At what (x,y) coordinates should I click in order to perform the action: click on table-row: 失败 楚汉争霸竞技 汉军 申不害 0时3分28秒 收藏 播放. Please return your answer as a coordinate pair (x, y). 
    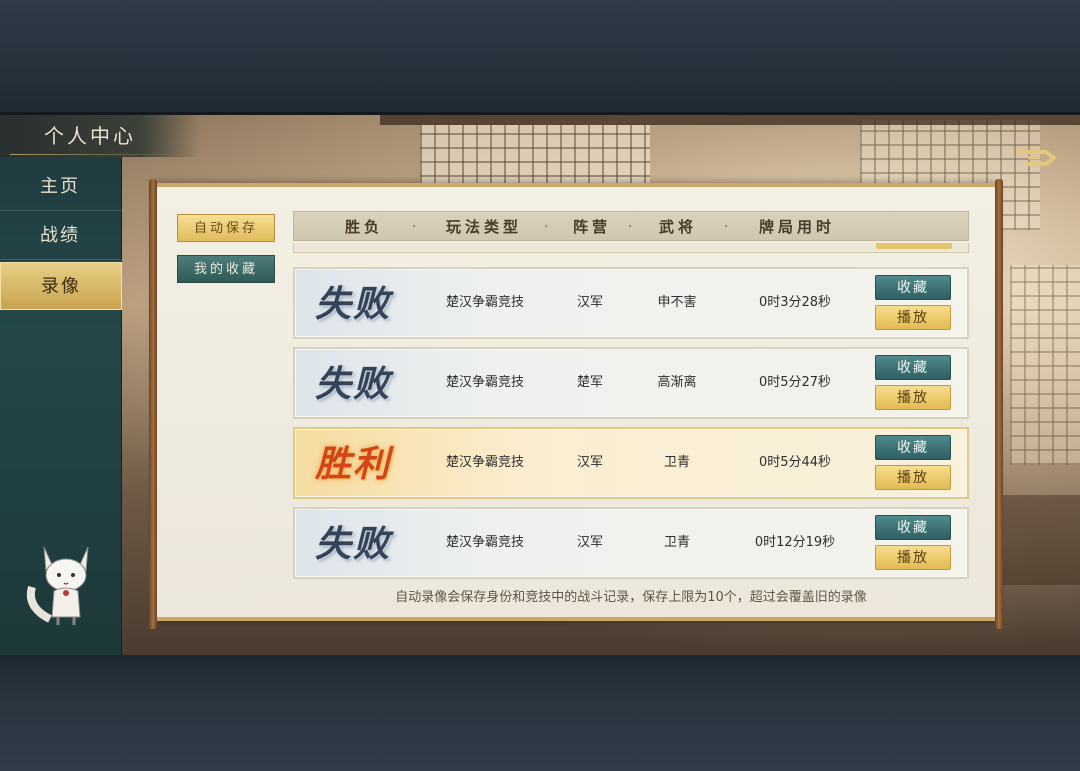
    Looking at the image, I should click on (631, 303).